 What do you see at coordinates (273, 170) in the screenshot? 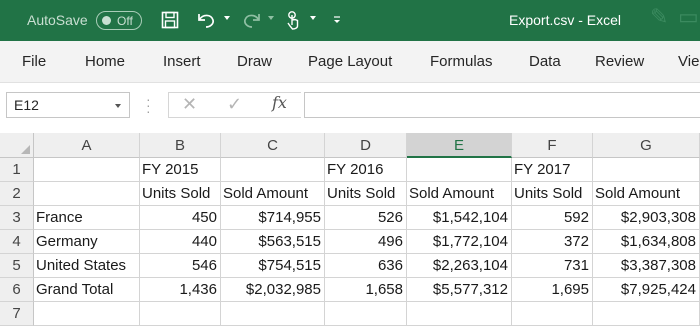
I see `cell-c1` at bounding box center [273, 170].